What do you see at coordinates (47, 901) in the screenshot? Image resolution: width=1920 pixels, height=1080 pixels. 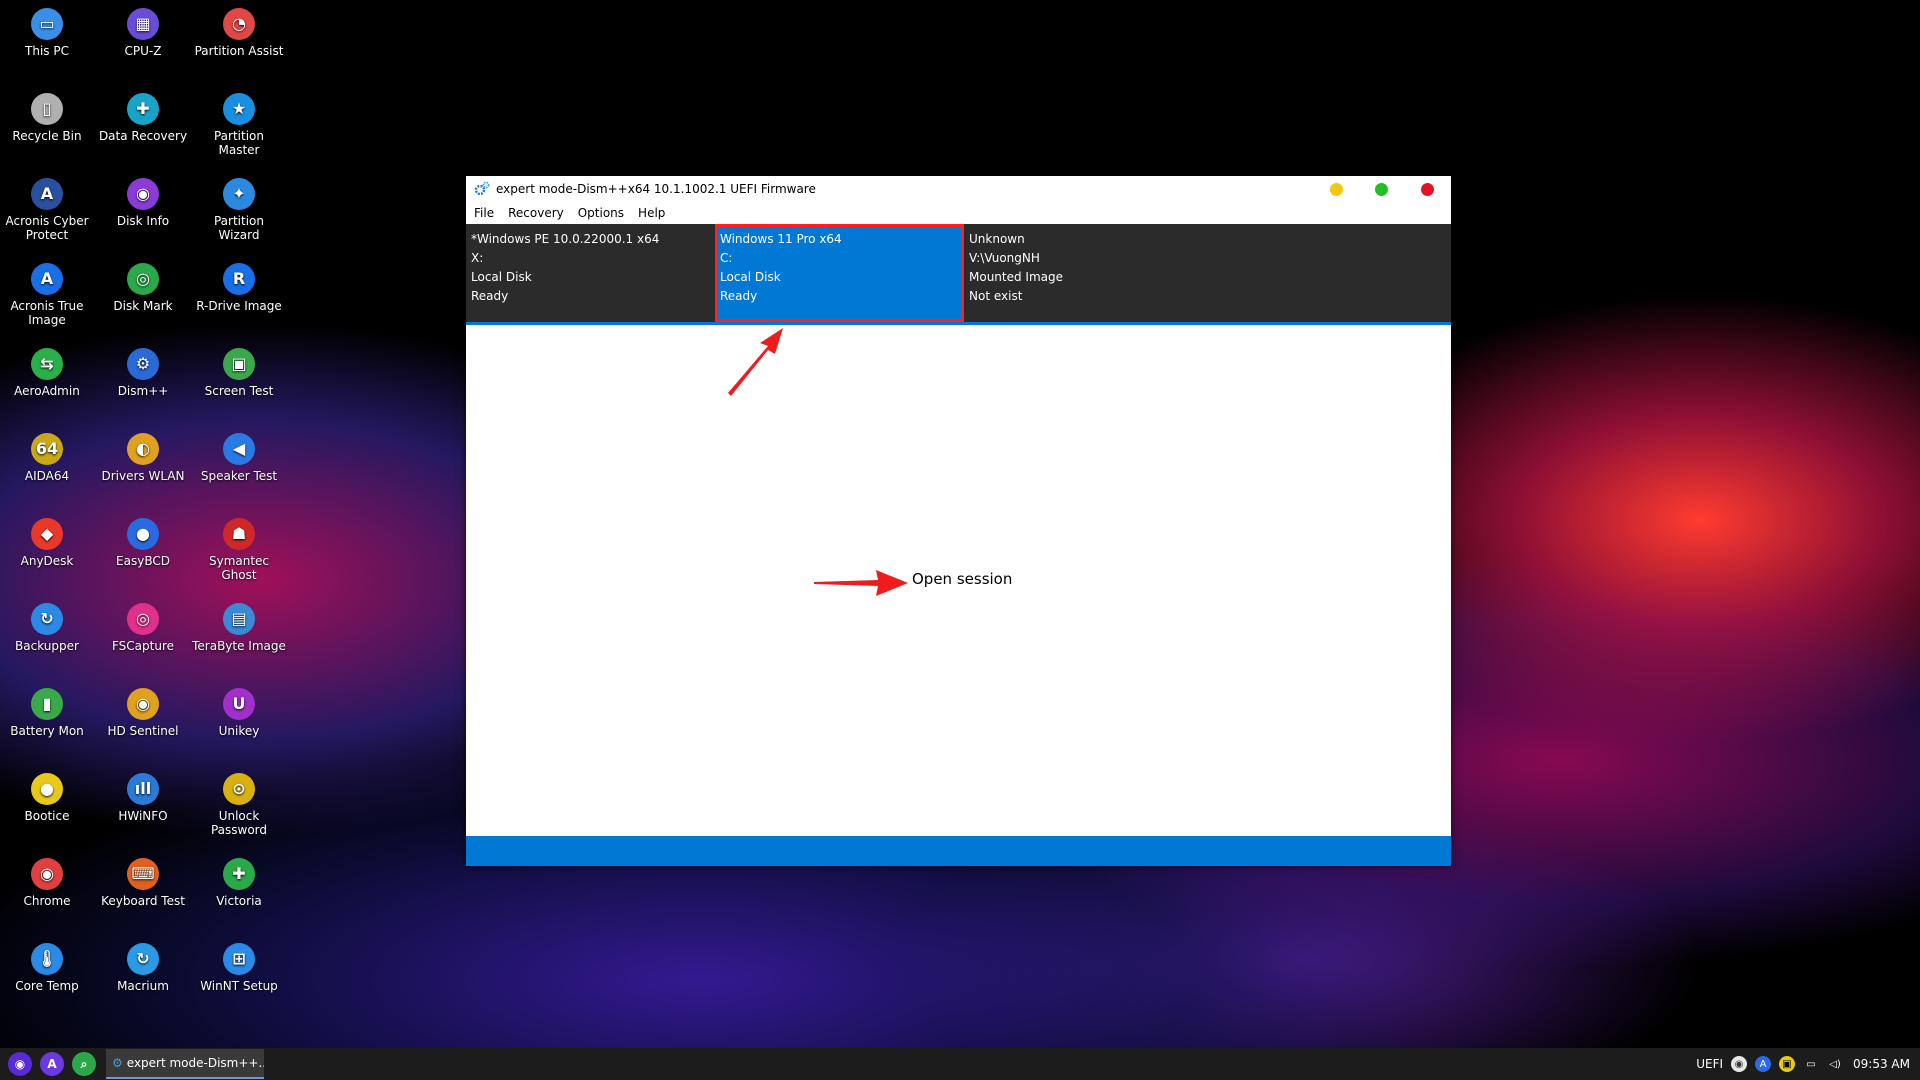 I see `desktop-icon-label: Chrome` at bounding box center [47, 901].